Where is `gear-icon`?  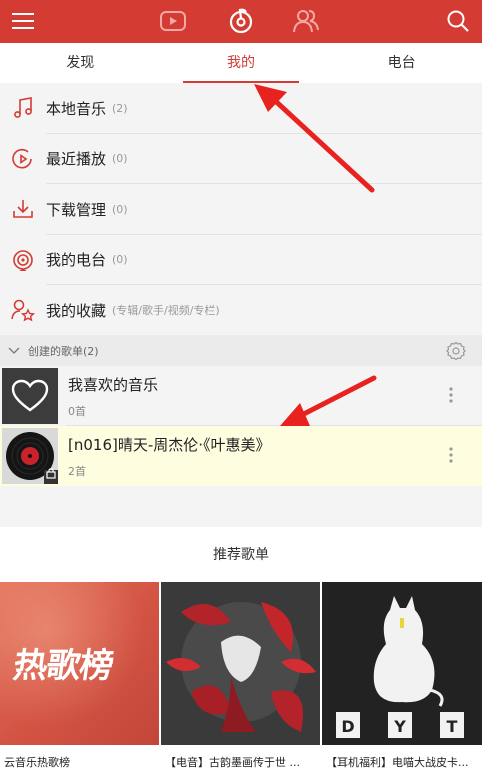 gear-icon is located at coordinates (456, 353).